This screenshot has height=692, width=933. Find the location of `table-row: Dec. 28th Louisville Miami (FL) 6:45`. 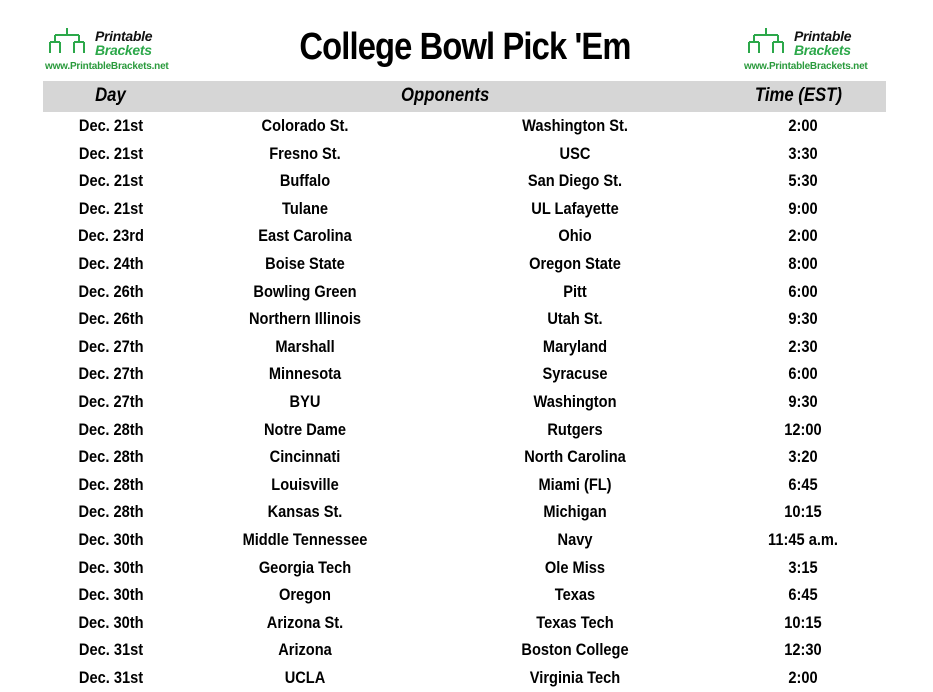

table-row: Dec. 28th Louisville Miami (FL) 6:45 is located at coordinates (464, 486).